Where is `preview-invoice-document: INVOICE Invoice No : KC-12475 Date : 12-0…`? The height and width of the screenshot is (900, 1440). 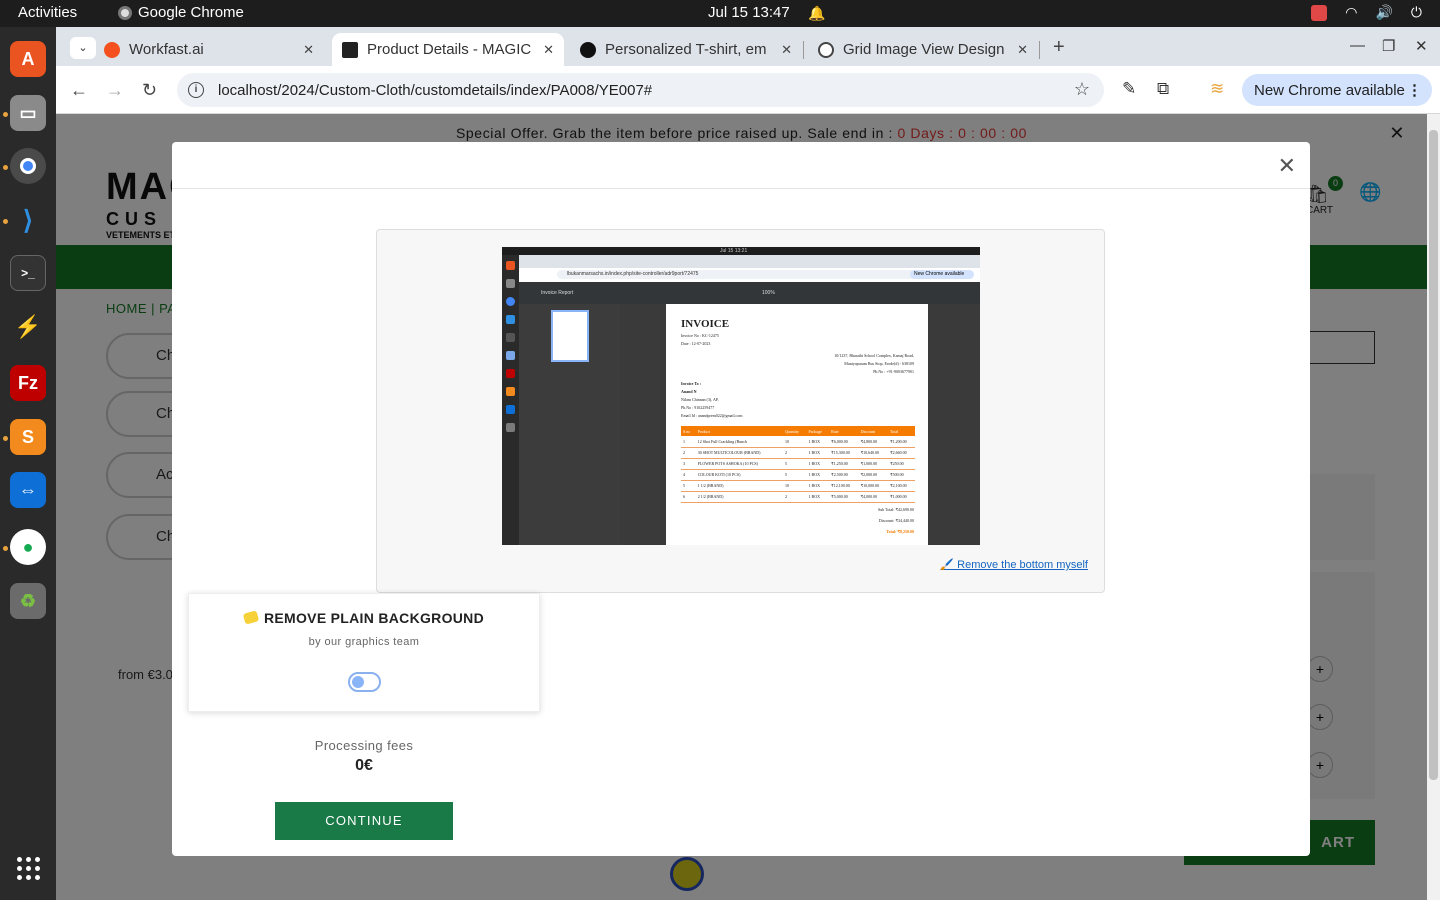
preview-invoice-document: INVOICE Invoice No : KC-12475 Date : 12-0… is located at coordinates (797, 424).